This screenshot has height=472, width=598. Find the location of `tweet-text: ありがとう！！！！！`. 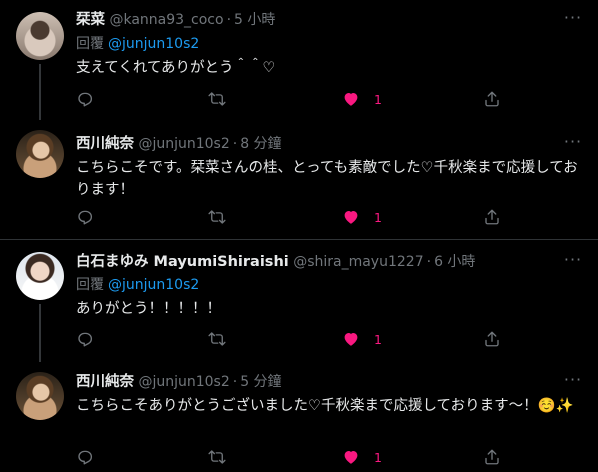

tweet-text: ありがとう！！！！！ is located at coordinates (148, 309).